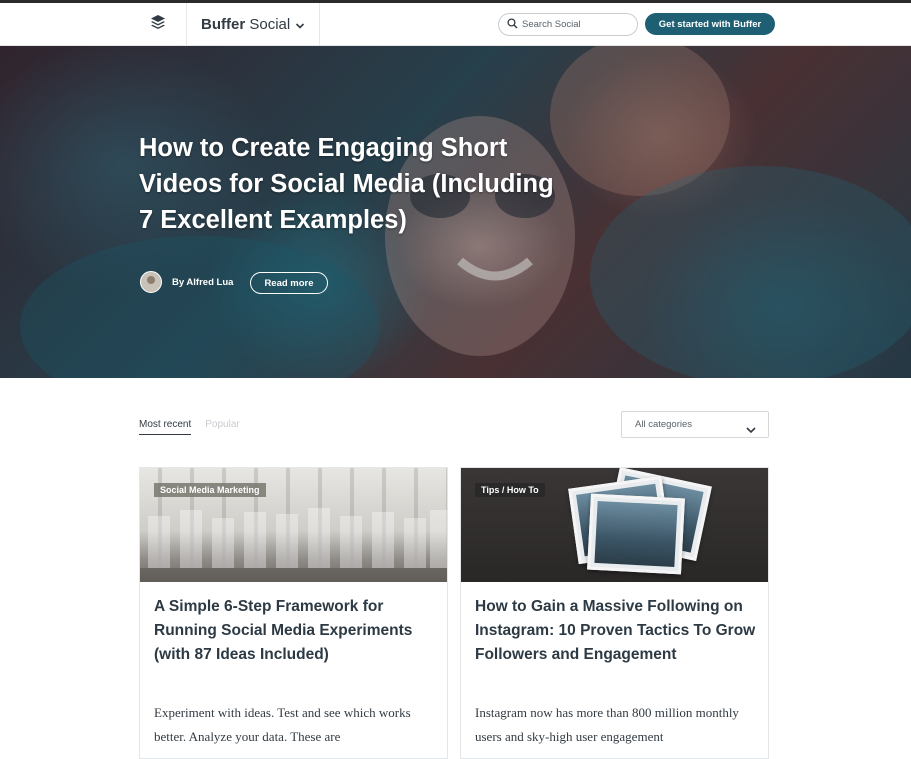  What do you see at coordinates (510, 490) in the screenshot?
I see `category-badge: Tips / How To` at bounding box center [510, 490].